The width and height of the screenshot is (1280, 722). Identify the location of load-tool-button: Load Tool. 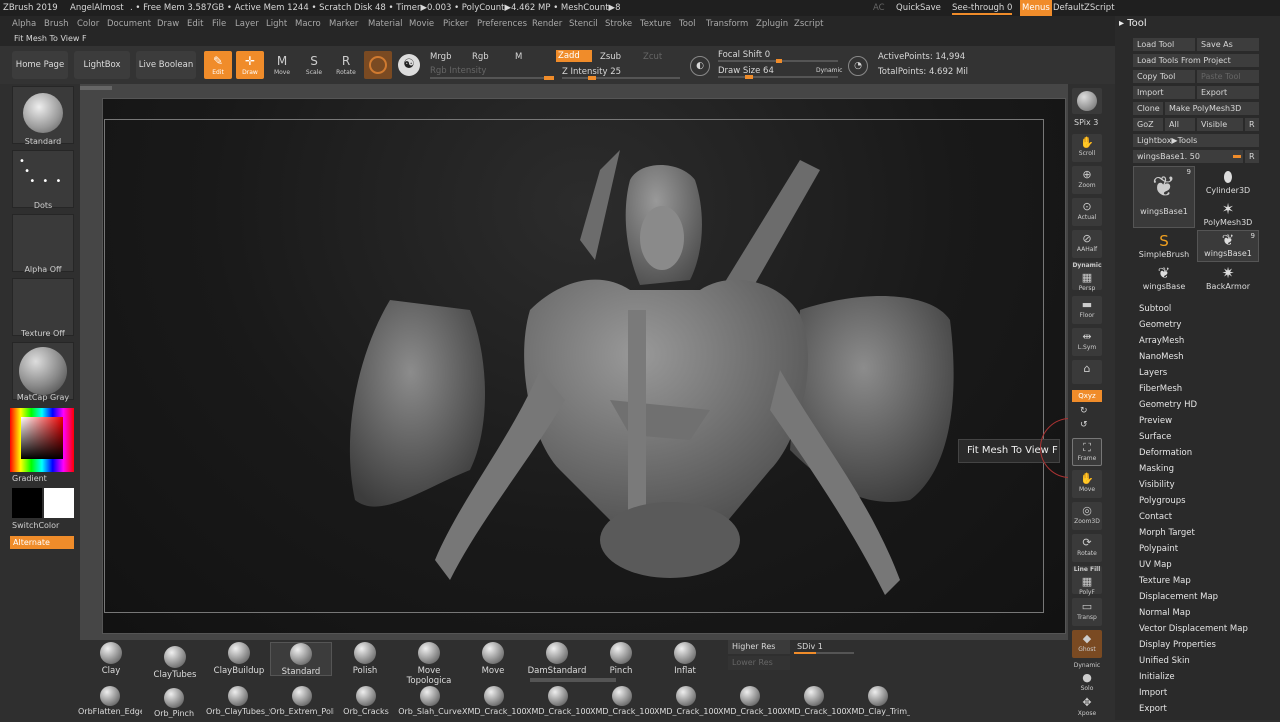
(1164, 44).